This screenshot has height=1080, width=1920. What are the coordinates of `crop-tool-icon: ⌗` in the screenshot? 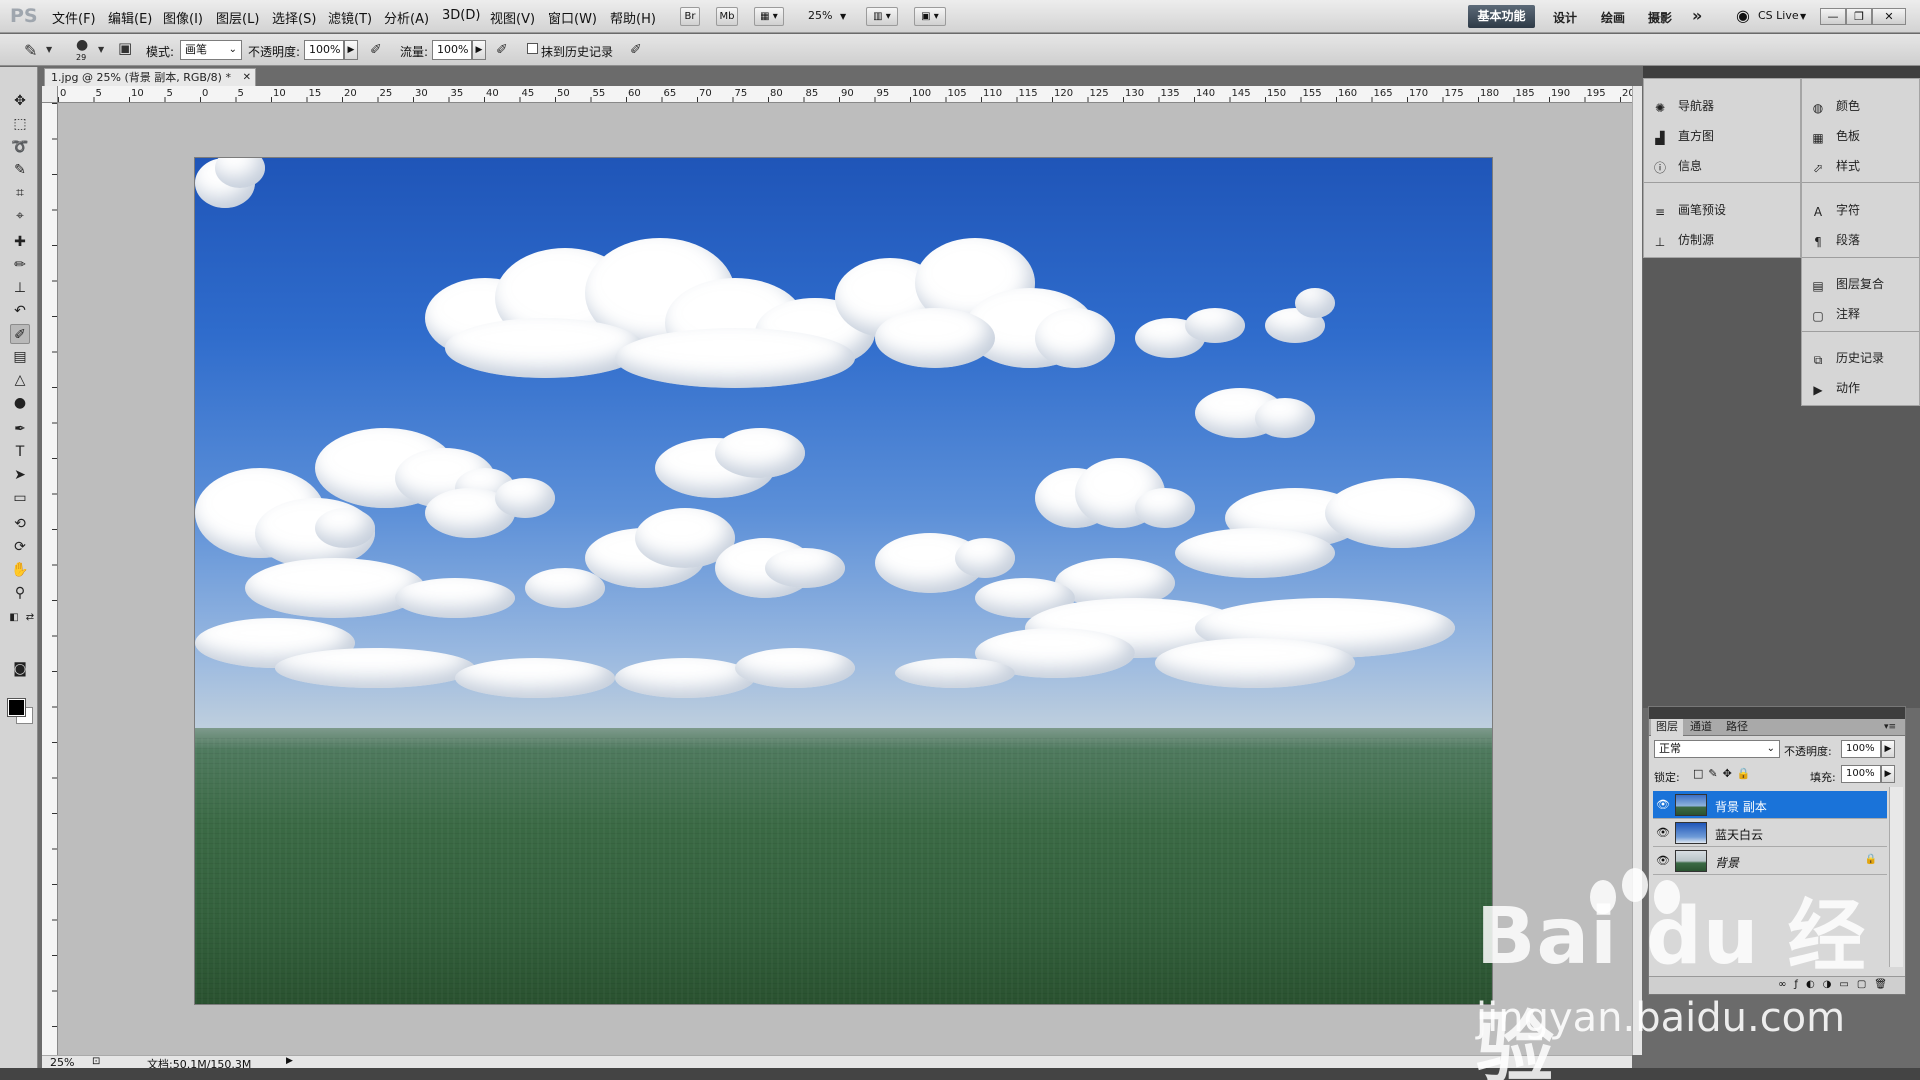 It's located at (20, 193).